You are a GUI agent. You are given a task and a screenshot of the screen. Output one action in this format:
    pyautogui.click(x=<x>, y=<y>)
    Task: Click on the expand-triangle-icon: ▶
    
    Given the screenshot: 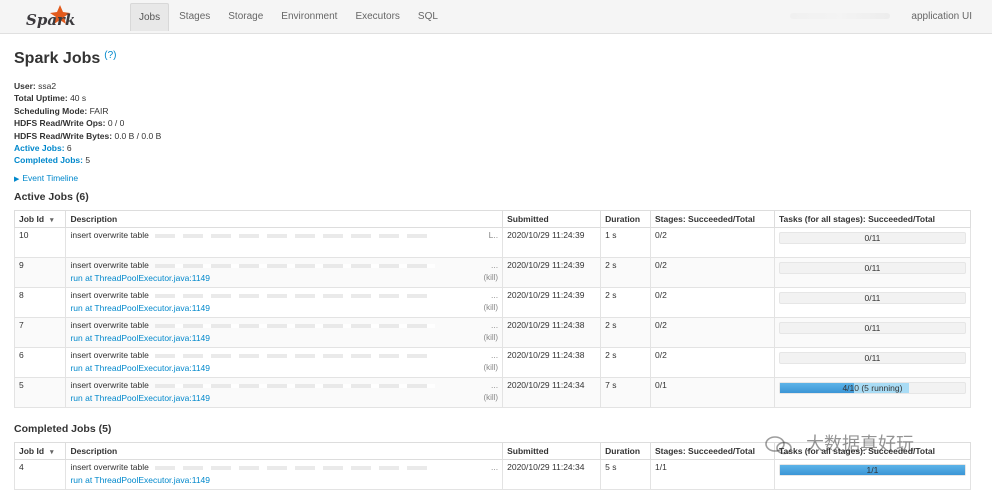 What is the action you would take?
    pyautogui.click(x=17, y=179)
    